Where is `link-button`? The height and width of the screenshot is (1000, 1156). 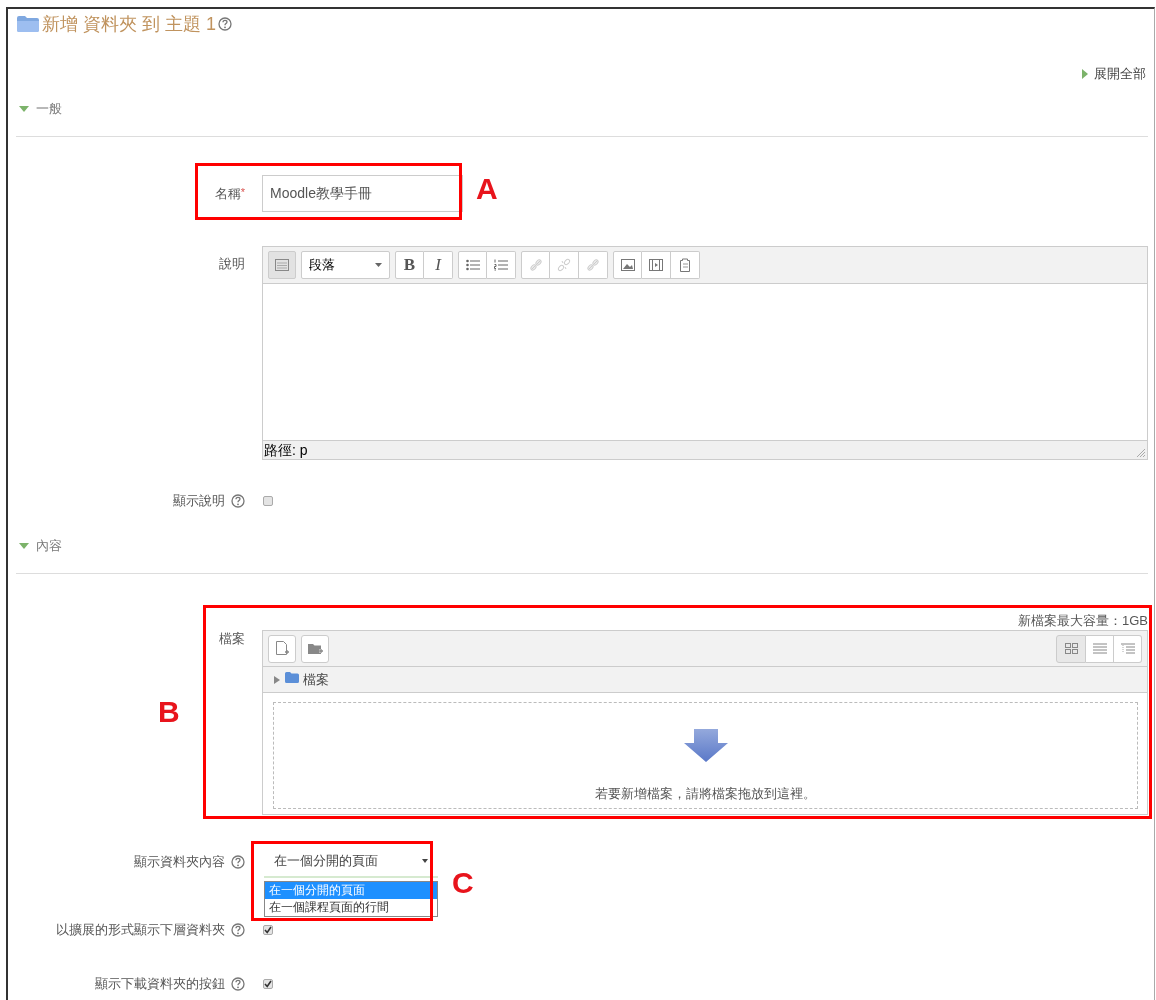
link-button is located at coordinates (535, 265).